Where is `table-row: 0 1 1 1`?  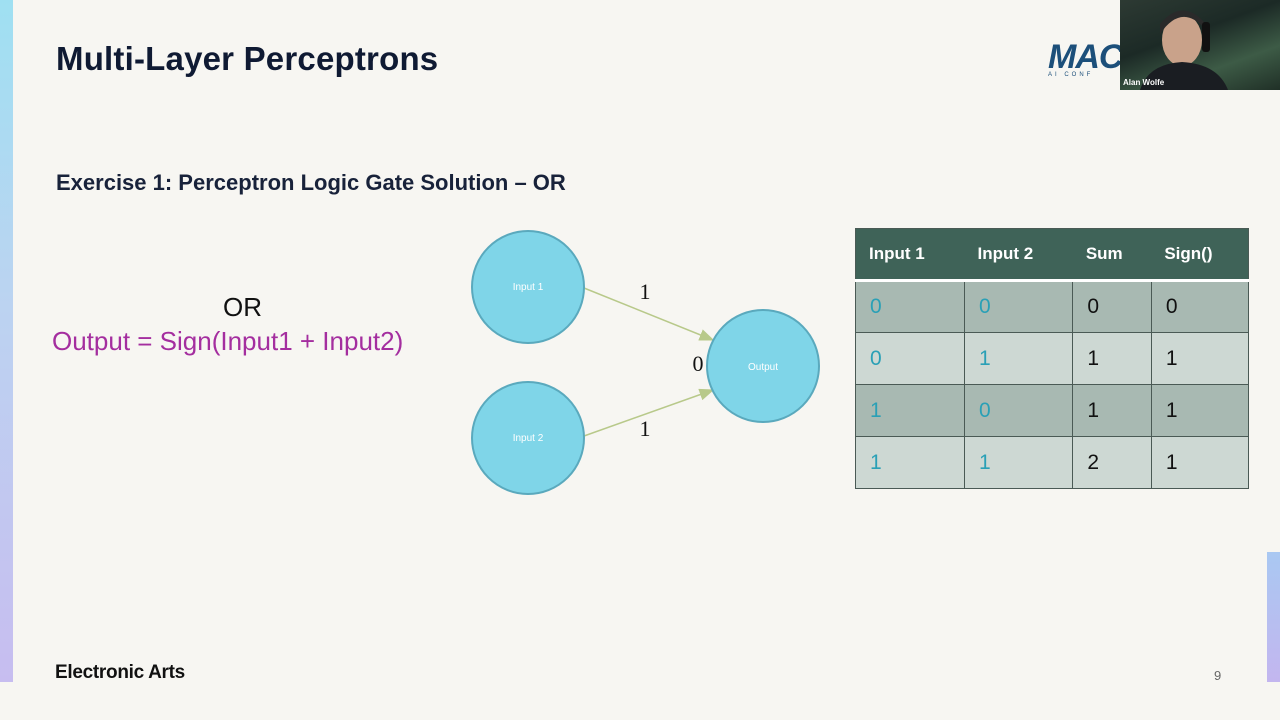 table-row: 0 1 1 1 is located at coordinates (1052, 358).